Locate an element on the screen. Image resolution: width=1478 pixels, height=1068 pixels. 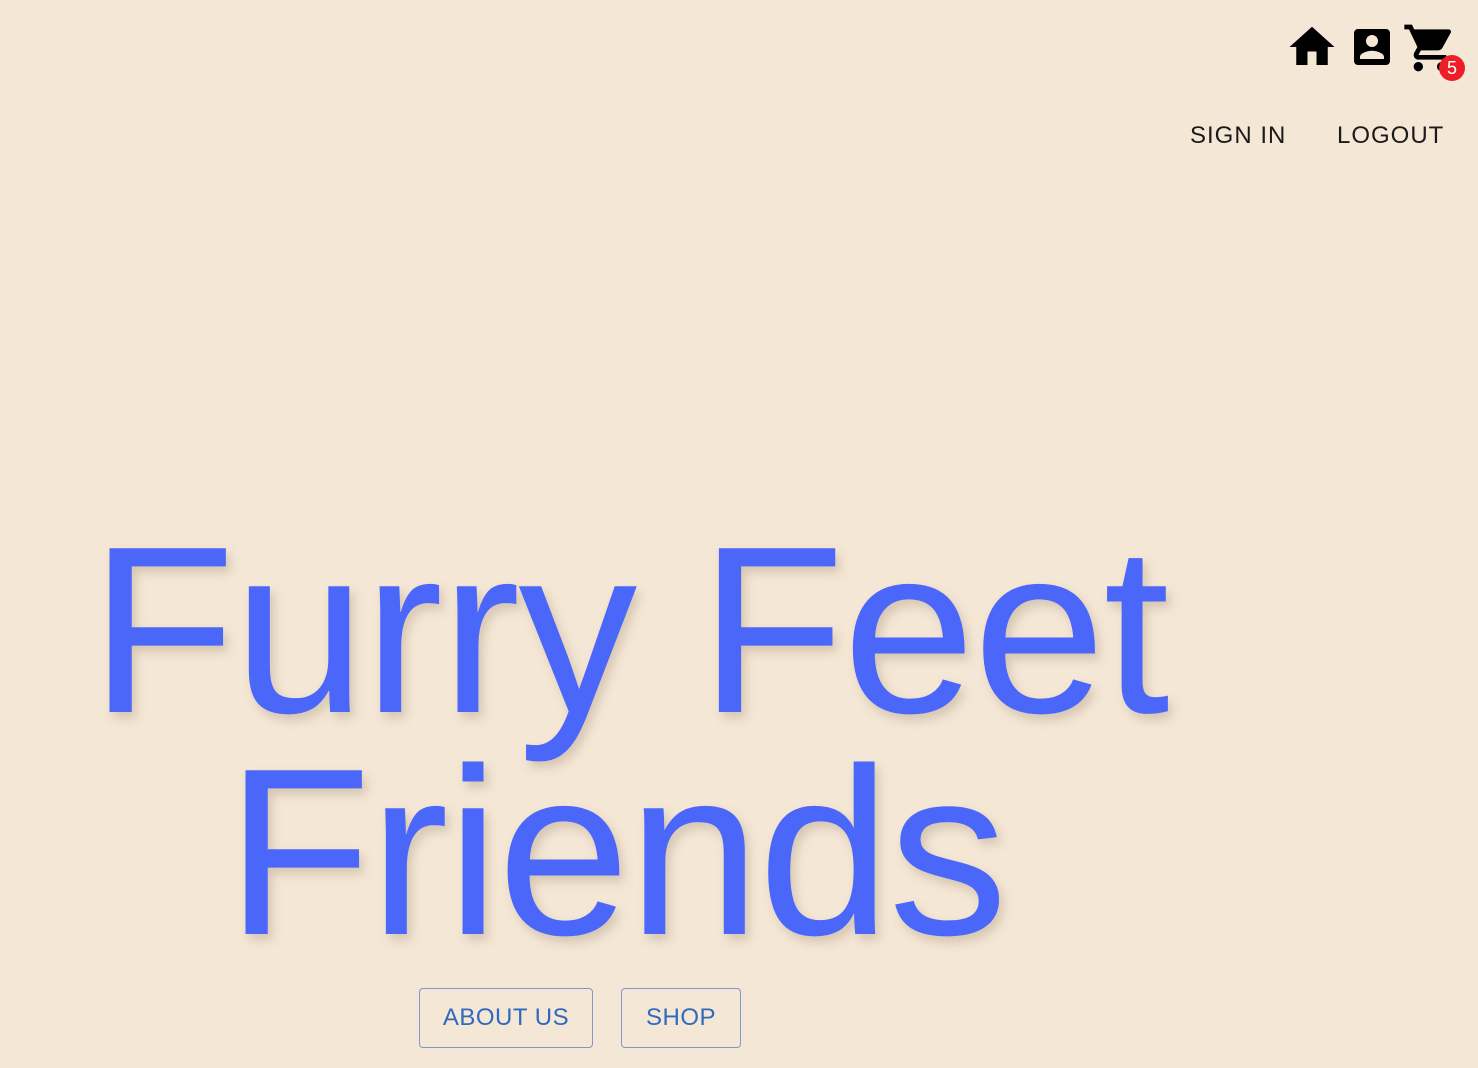
sign-in-link: SIGN IN is located at coordinates (1238, 136).